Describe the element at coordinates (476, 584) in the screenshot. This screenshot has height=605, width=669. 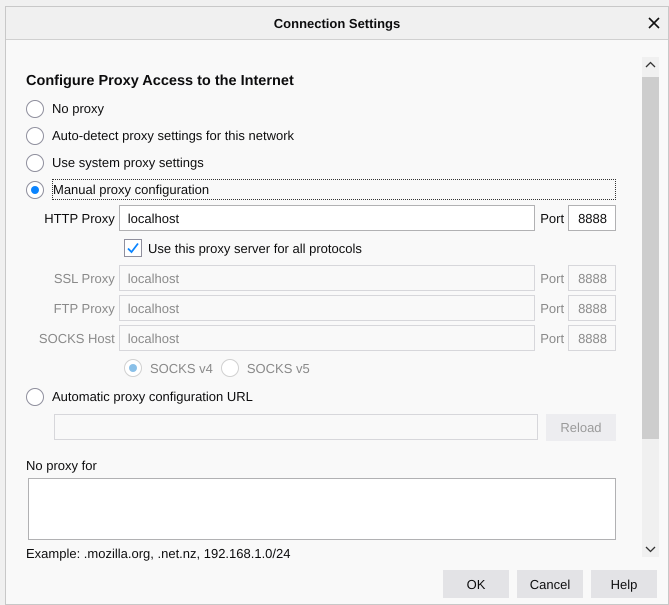
I see `dialog-button: OK` at that location.